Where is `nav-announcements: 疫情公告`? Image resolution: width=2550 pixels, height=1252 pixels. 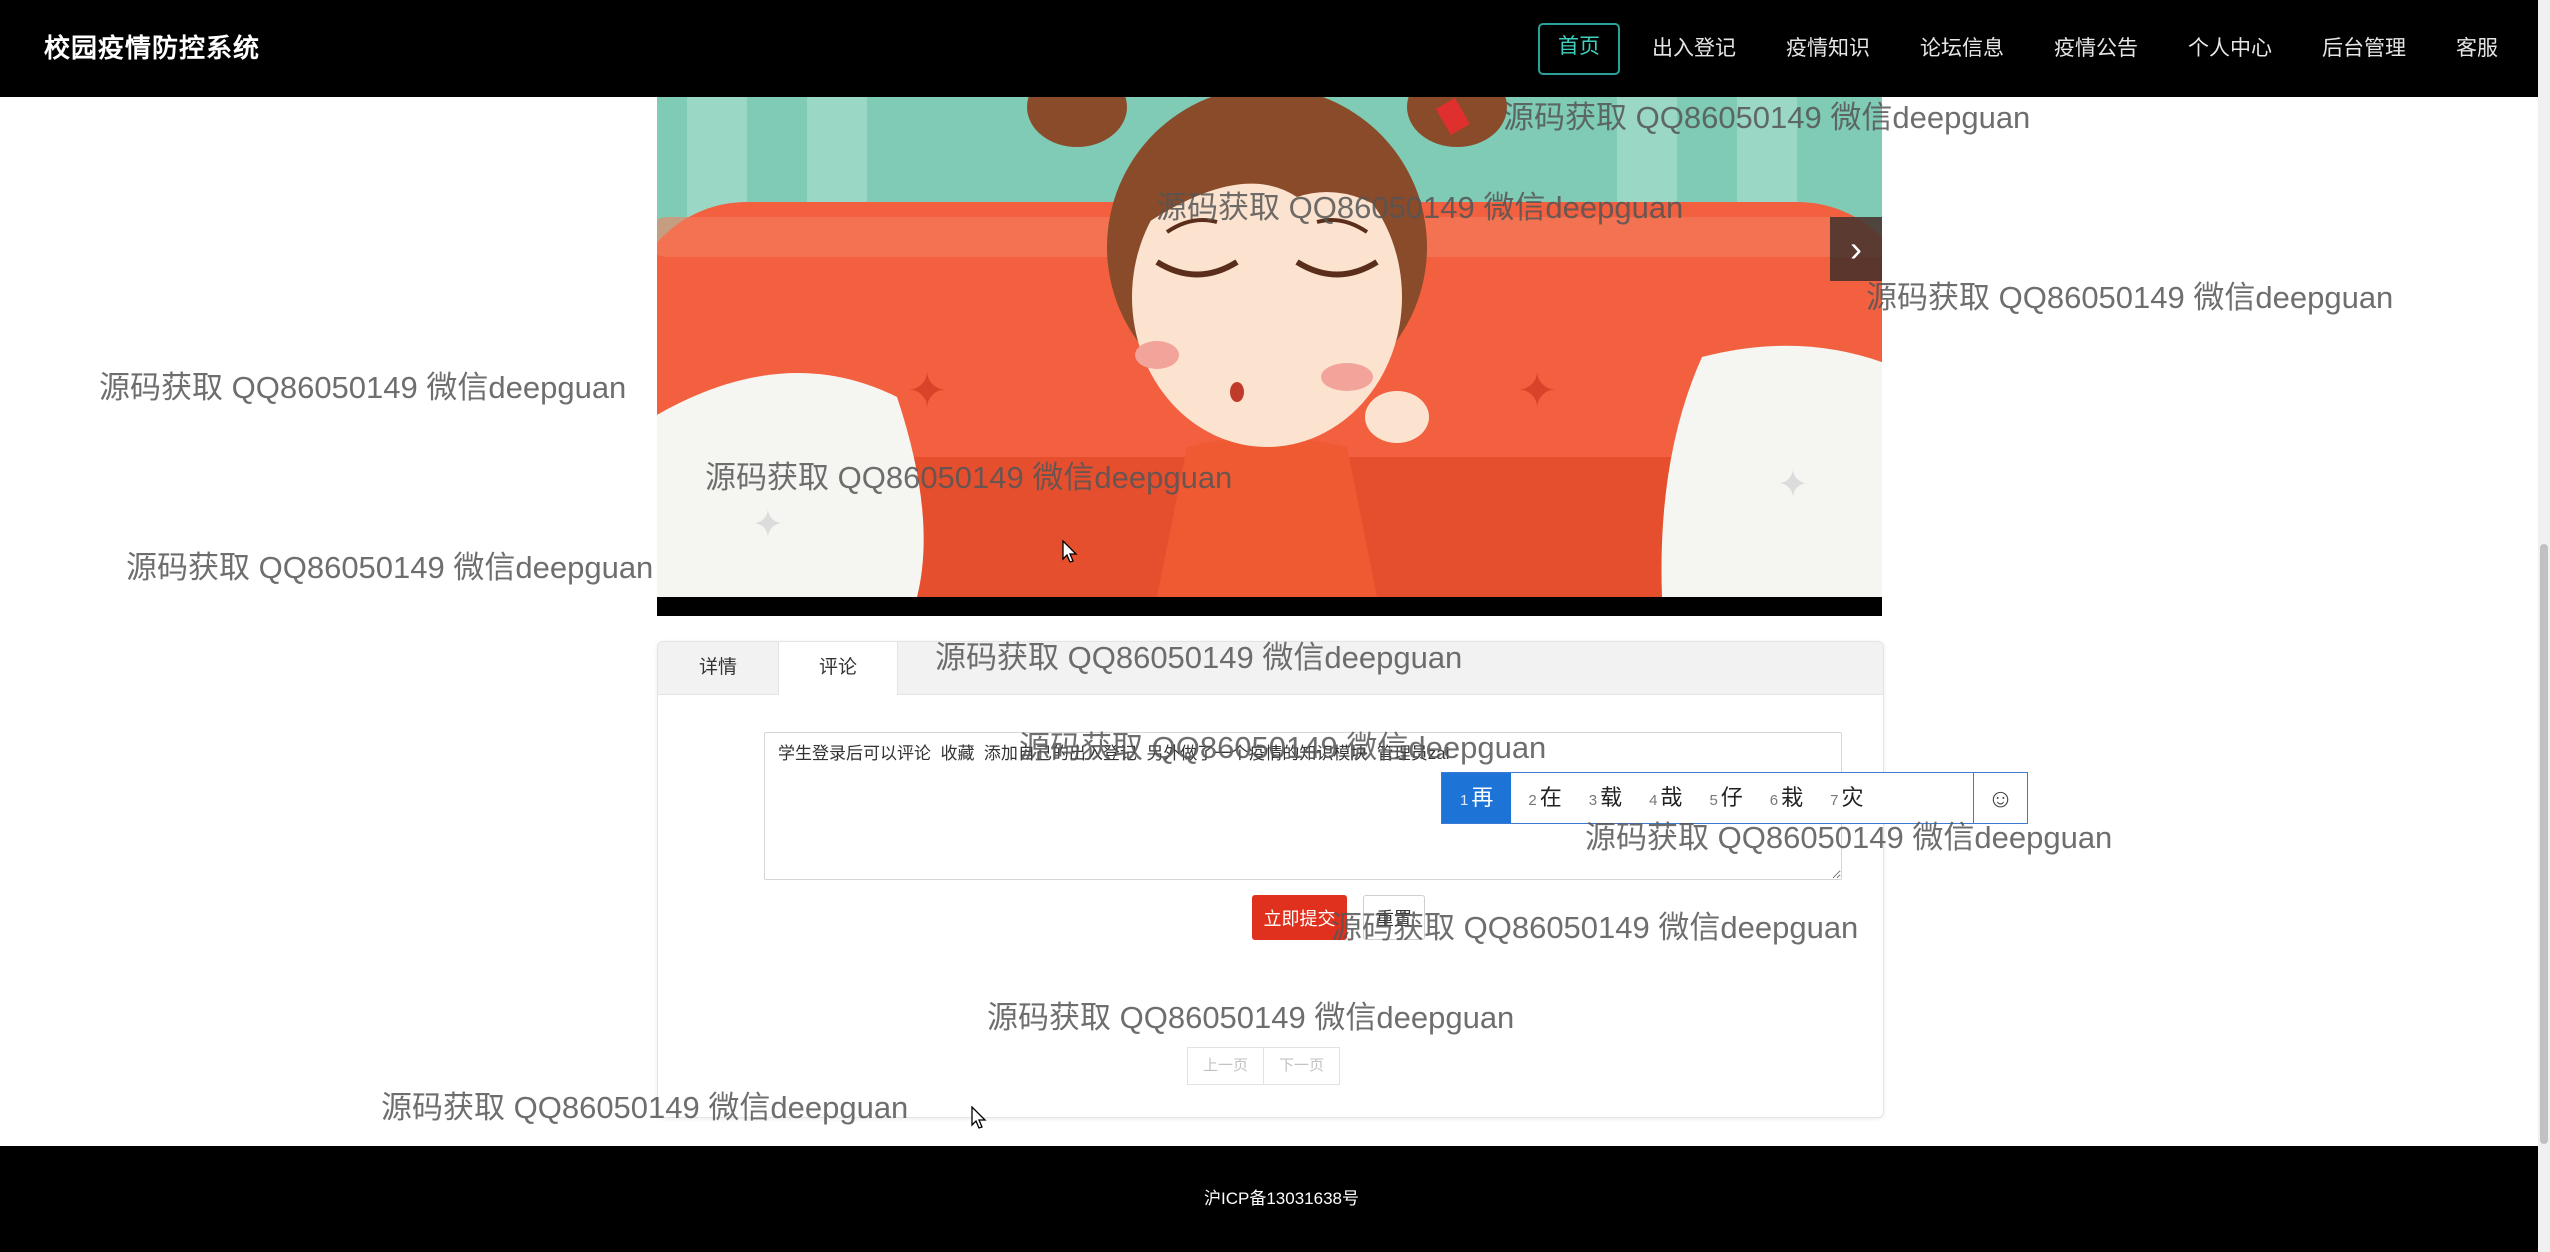
nav-announcements: 疫情公告 is located at coordinates (2096, 49).